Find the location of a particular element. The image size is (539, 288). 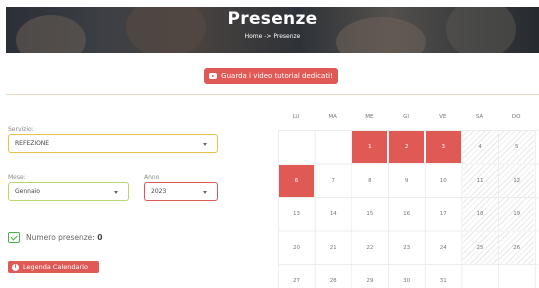

calendar-day-2: 2 is located at coordinates (407, 147).